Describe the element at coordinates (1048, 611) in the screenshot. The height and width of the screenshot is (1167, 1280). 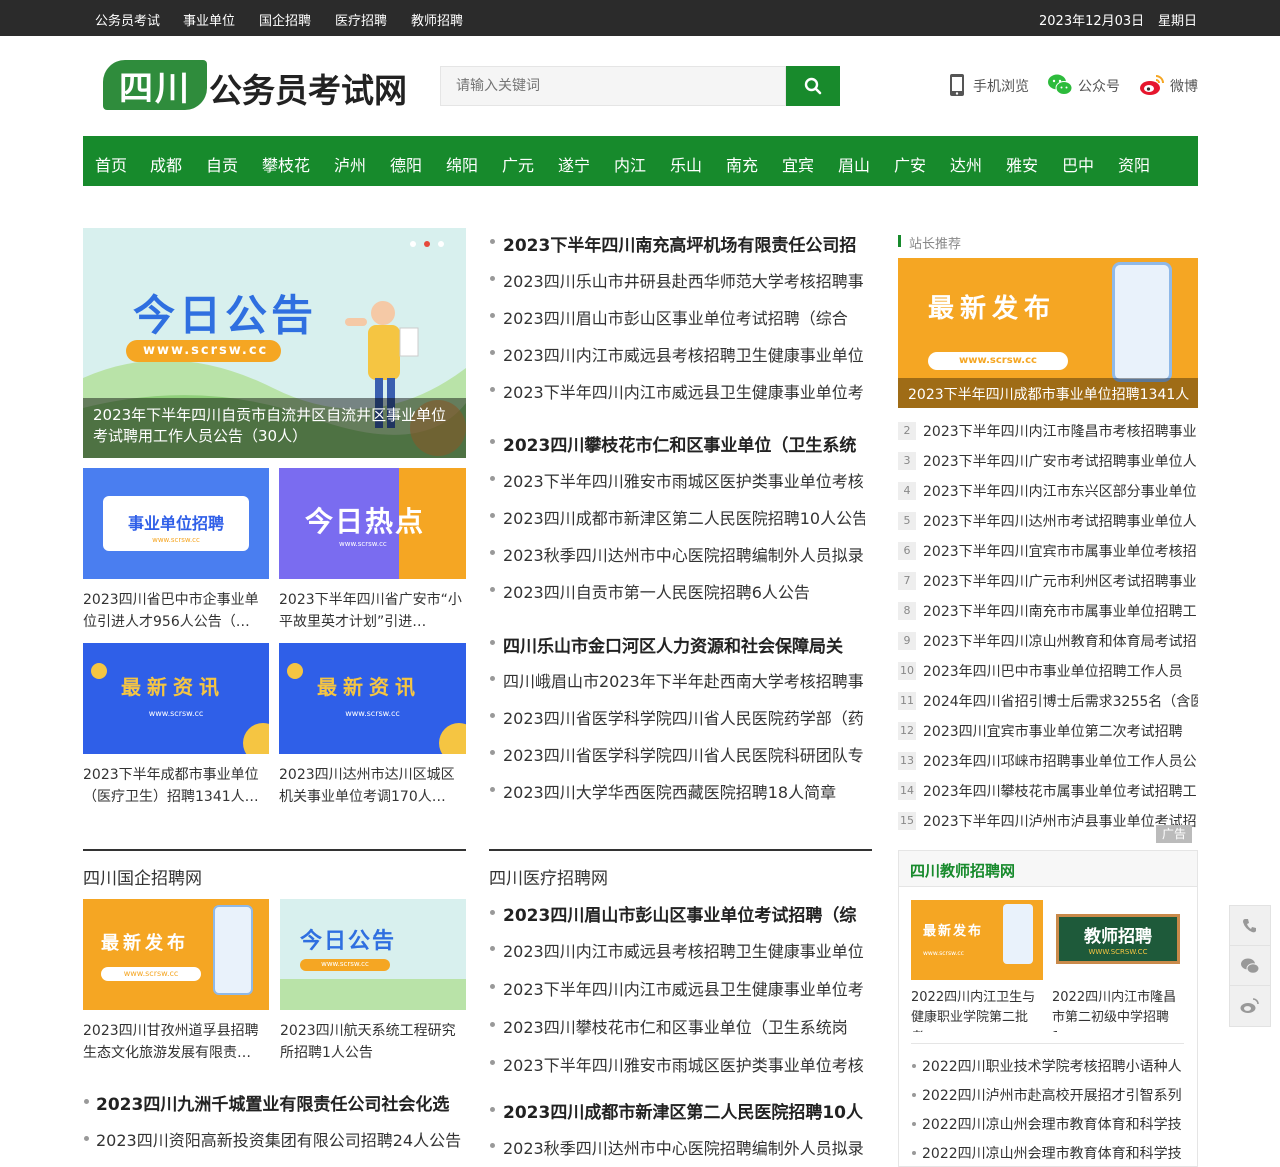
I see `rank-item: 8 2023下半年四川南充市市属事业单位招聘工` at that location.